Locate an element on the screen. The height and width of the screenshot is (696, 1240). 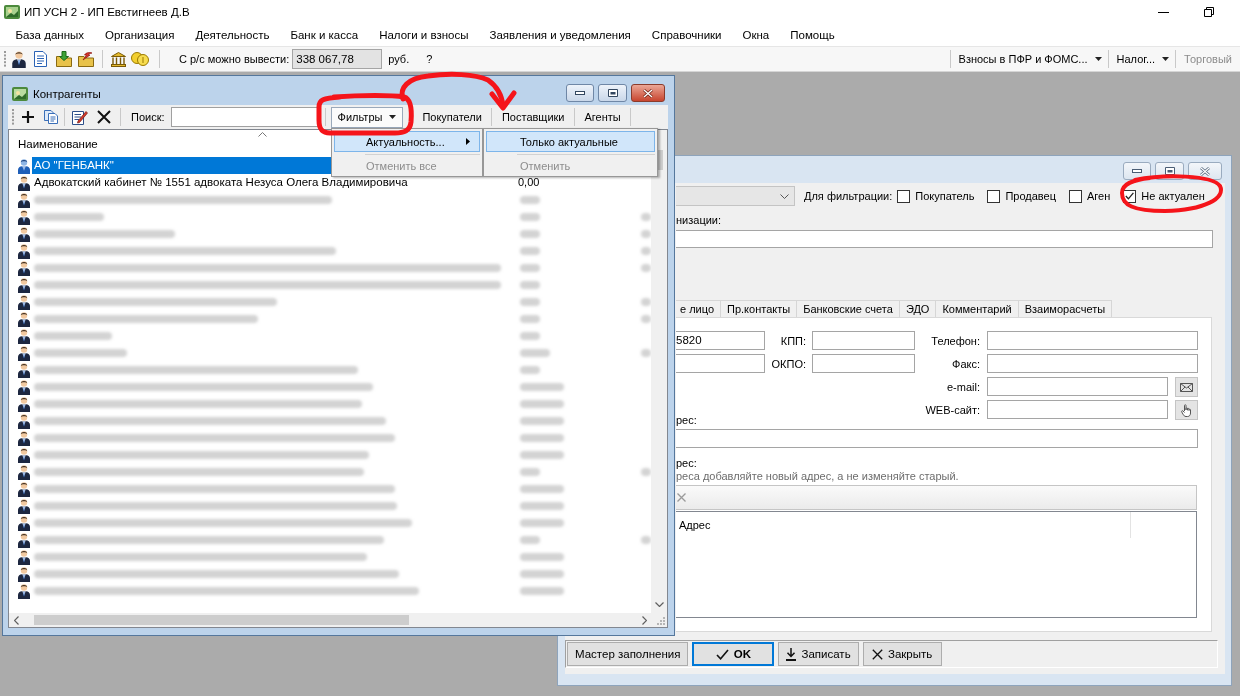
menu-item: Налоги и взносы is located at coordinates (423, 35).